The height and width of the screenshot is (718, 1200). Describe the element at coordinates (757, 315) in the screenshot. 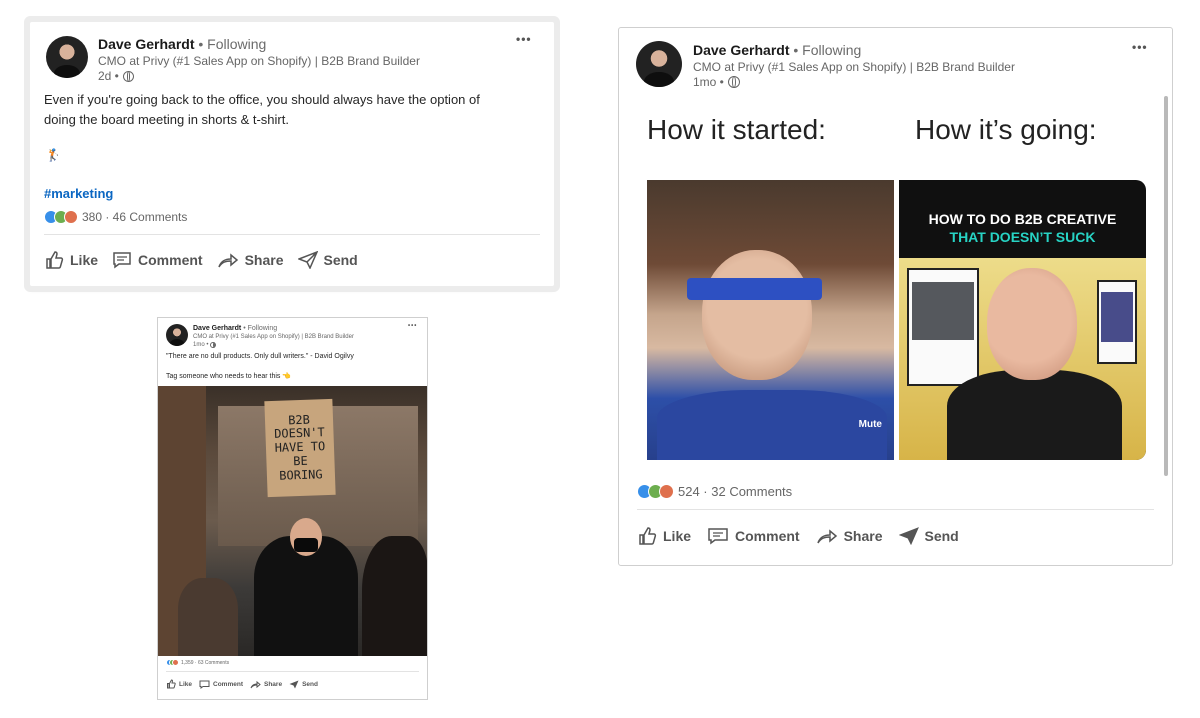

I see `player-face` at that location.